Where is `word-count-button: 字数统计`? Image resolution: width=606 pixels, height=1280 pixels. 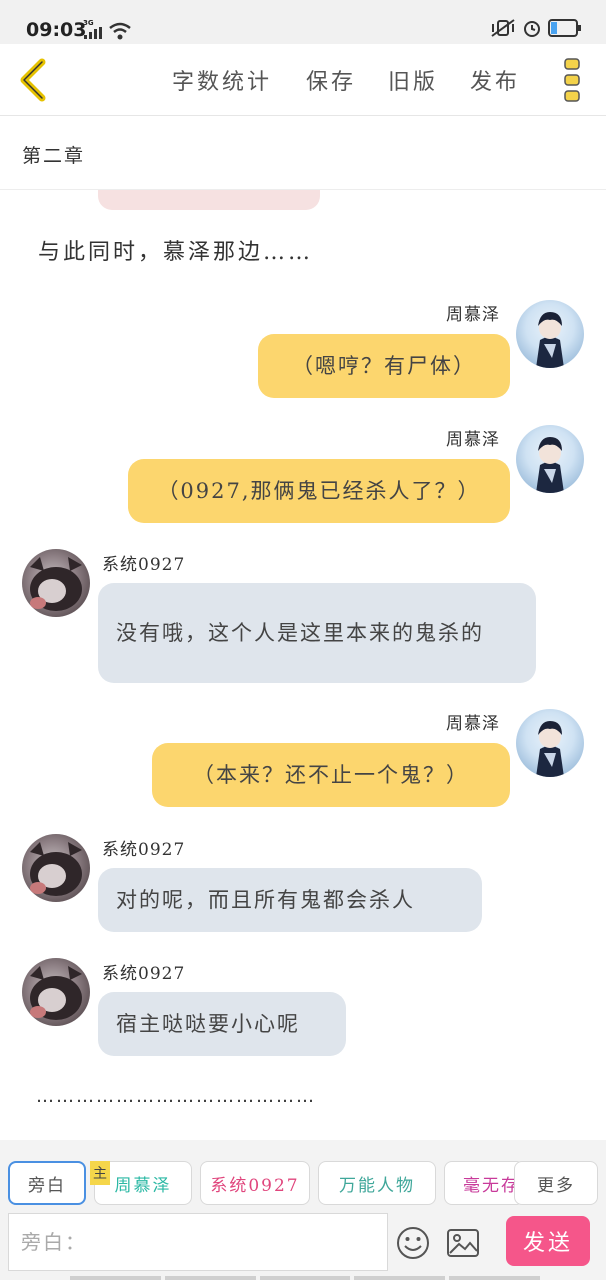 word-count-button: 字数统计 is located at coordinates (222, 80).